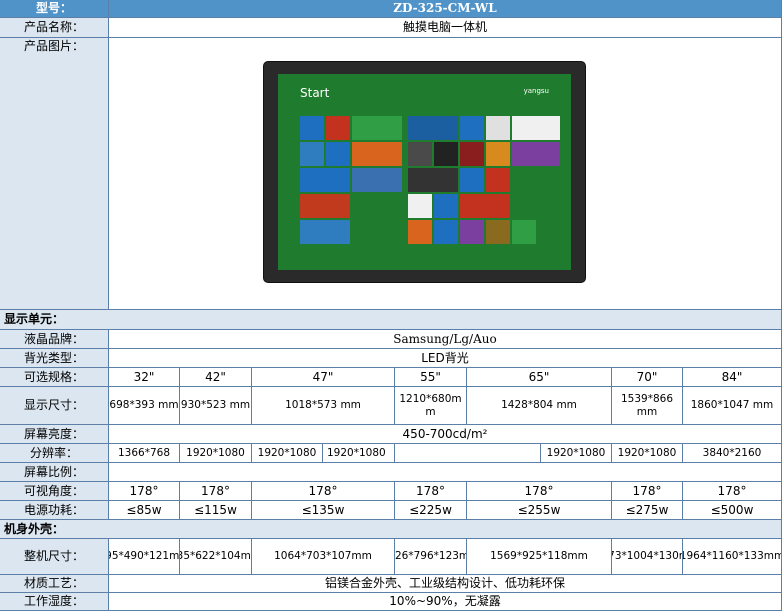 The height and width of the screenshot is (611, 782). What do you see at coordinates (216, 377) in the screenshot?
I see `size-option: 42"` at bounding box center [216, 377].